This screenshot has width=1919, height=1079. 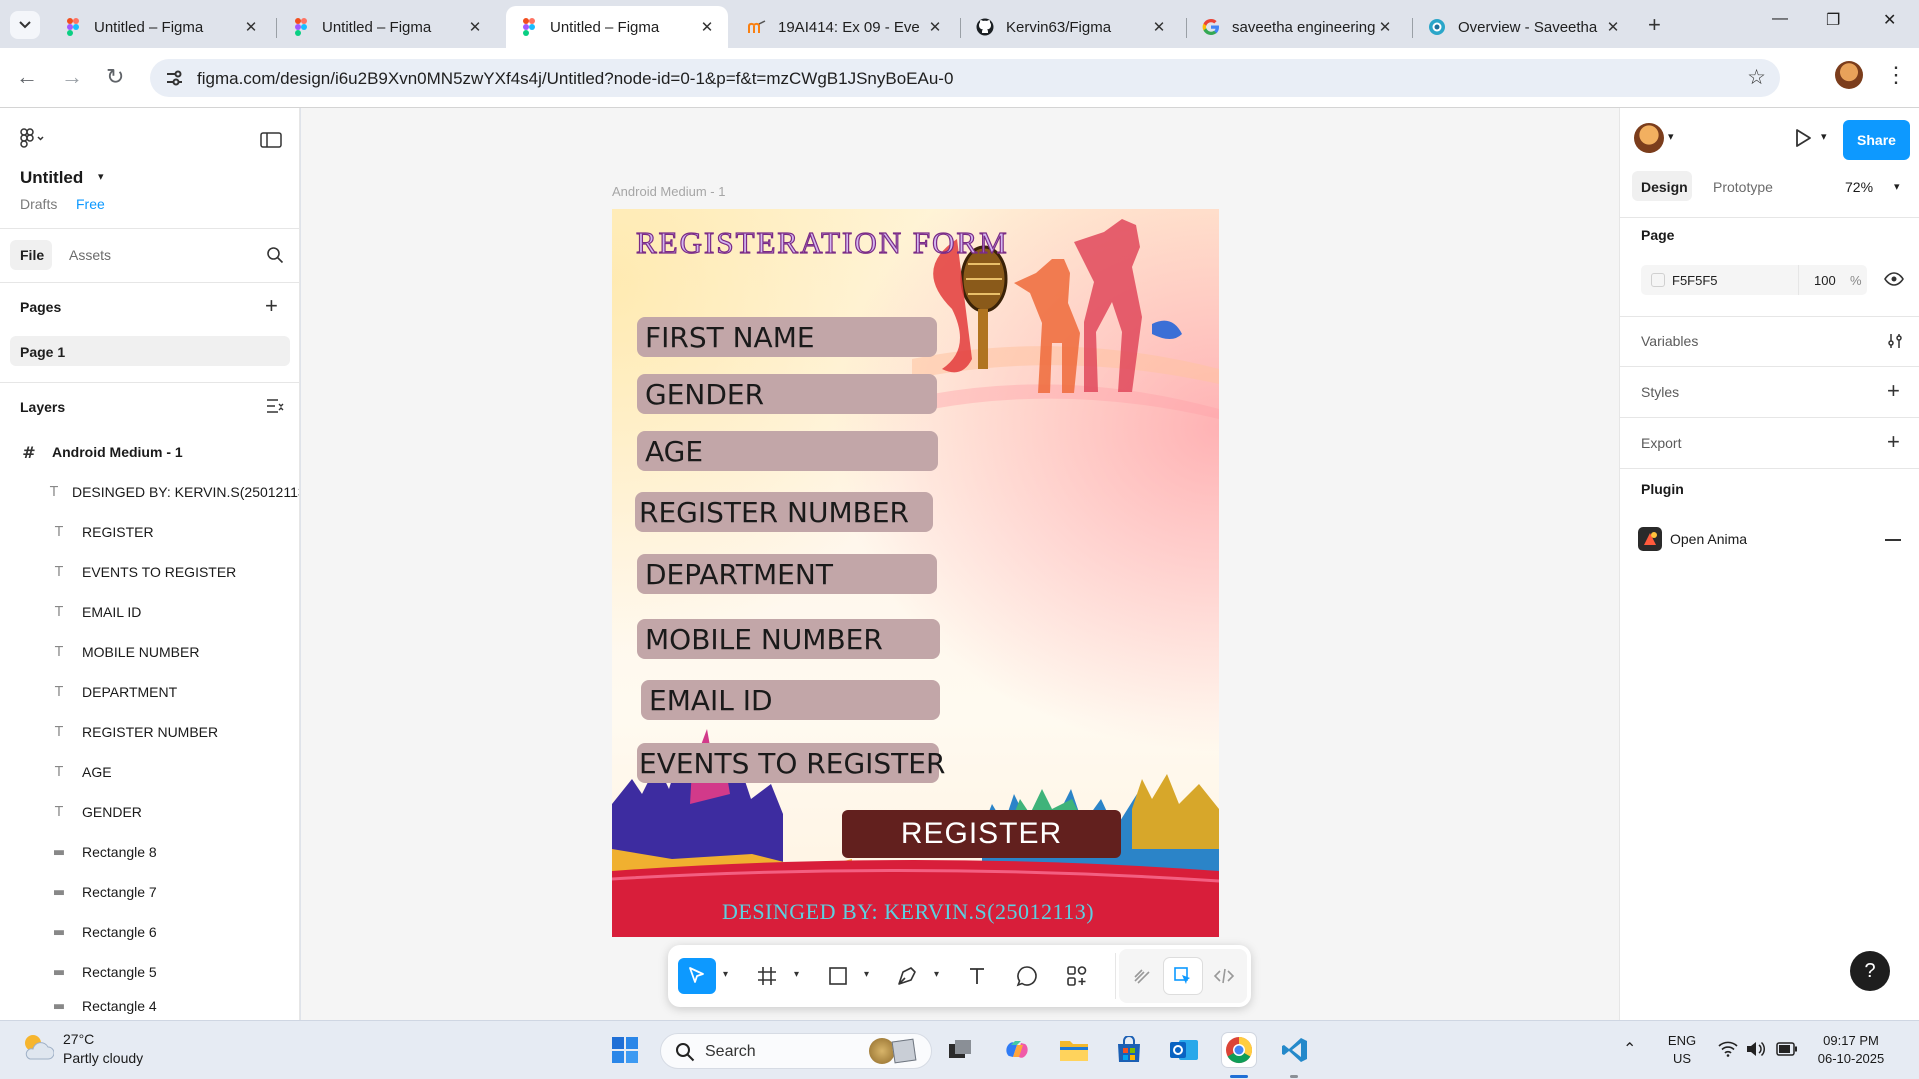 What do you see at coordinates (1239, 1050) in the screenshot?
I see `chrome-icon` at bounding box center [1239, 1050].